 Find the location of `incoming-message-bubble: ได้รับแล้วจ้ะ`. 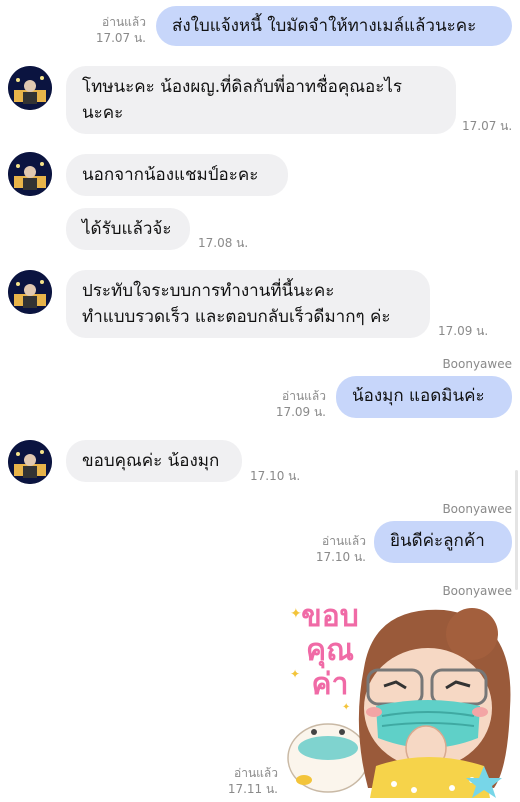

incoming-message-bubble: ได้รับแล้วจ้ะ is located at coordinates (128, 229).